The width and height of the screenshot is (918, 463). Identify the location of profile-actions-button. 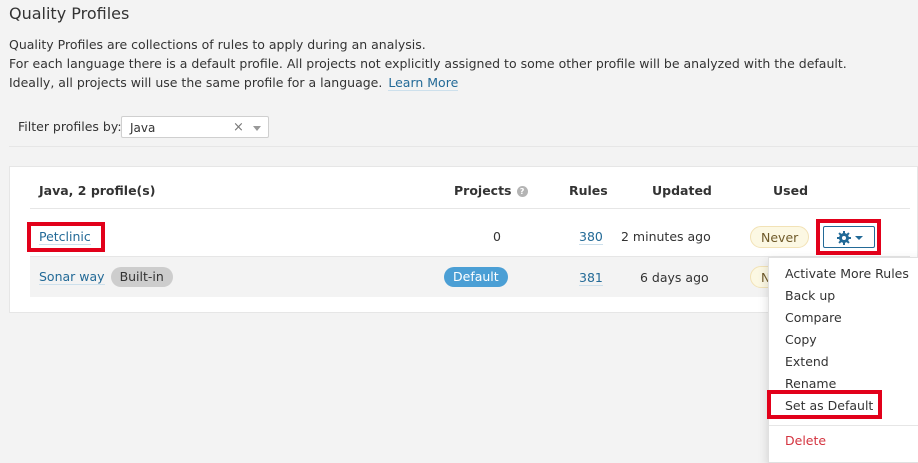
(849, 237).